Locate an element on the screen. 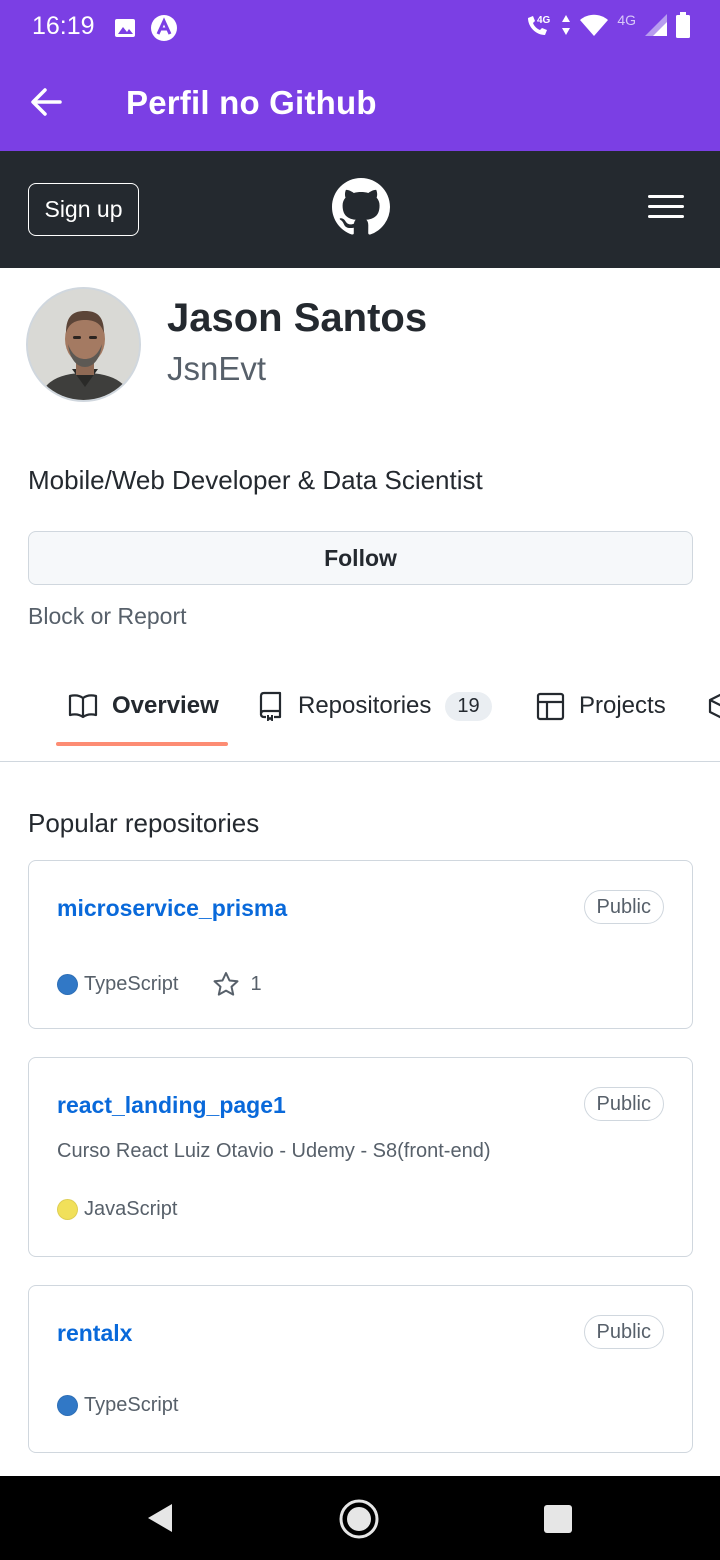 The image size is (720, 1560). repo-name-link: microservice_prisma is located at coordinates (172, 908).